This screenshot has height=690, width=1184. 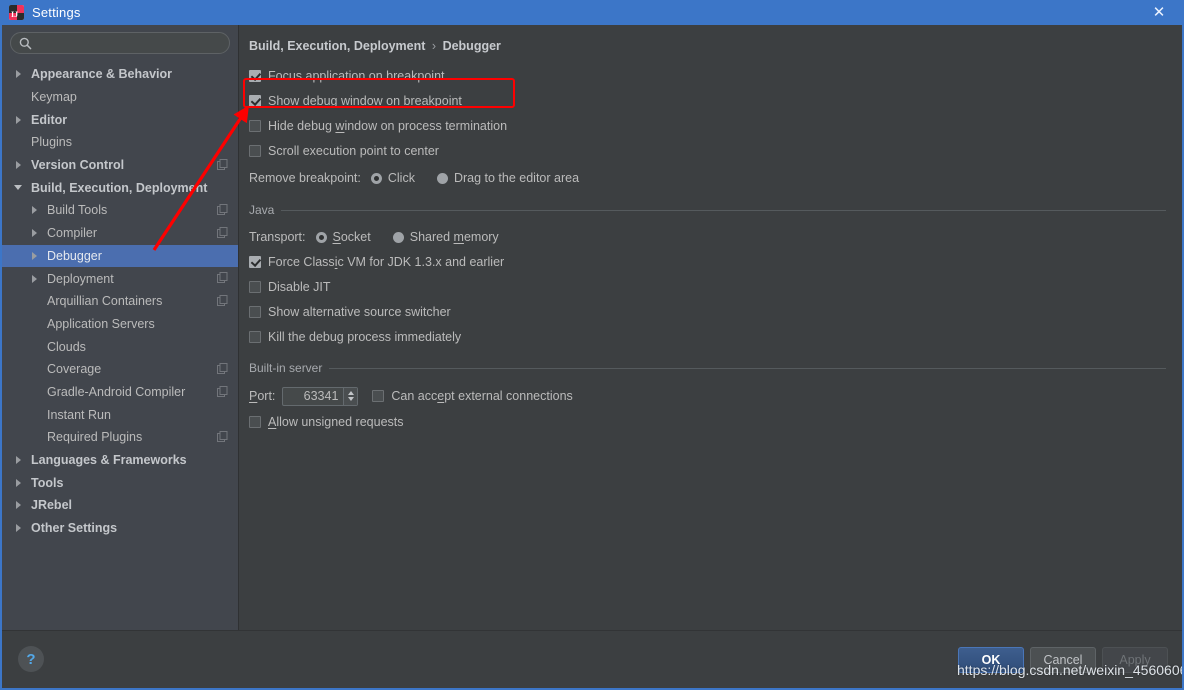 What do you see at coordinates (120, 505) in the screenshot?
I see `sidebar-item-jrebel: JRebel` at bounding box center [120, 505].